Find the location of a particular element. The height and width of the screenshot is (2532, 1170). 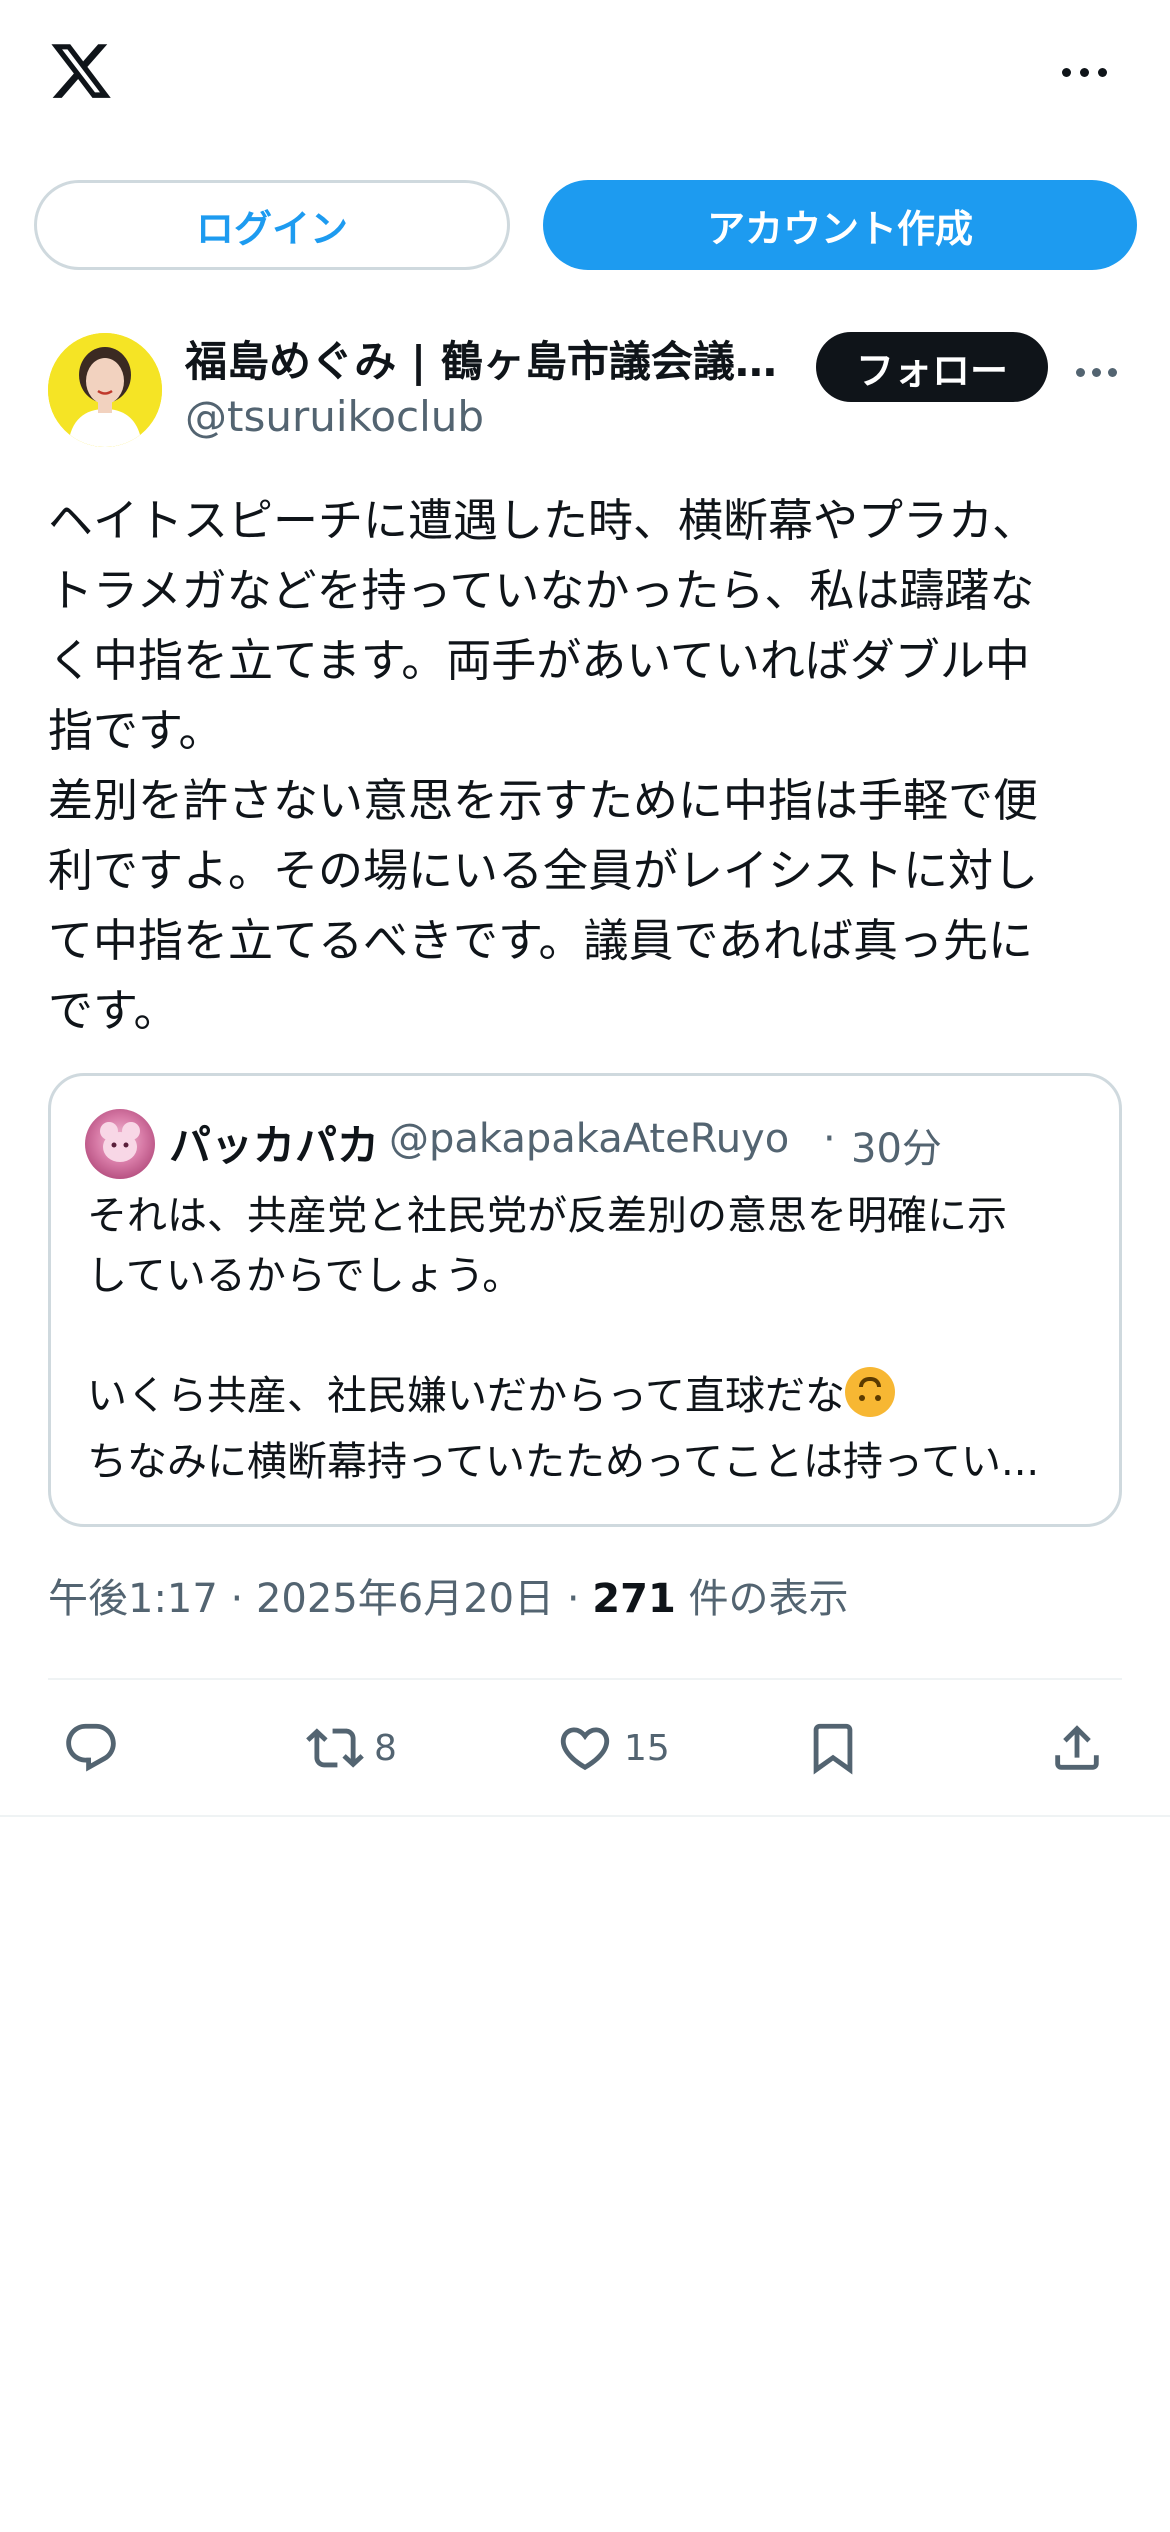

post-time: 午後1:17 is located at coordinates (133, 1599).